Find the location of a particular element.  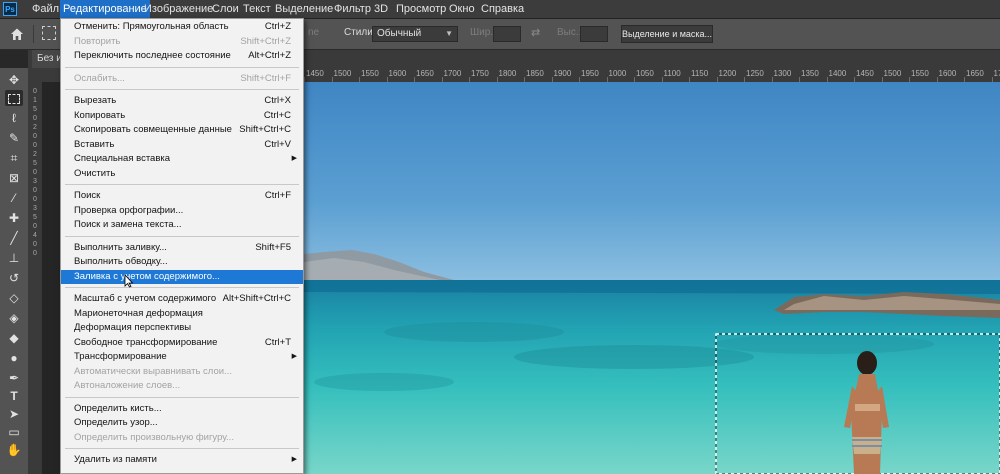

hand-tool-icon: ✋ is located at coordinates (14, 450).